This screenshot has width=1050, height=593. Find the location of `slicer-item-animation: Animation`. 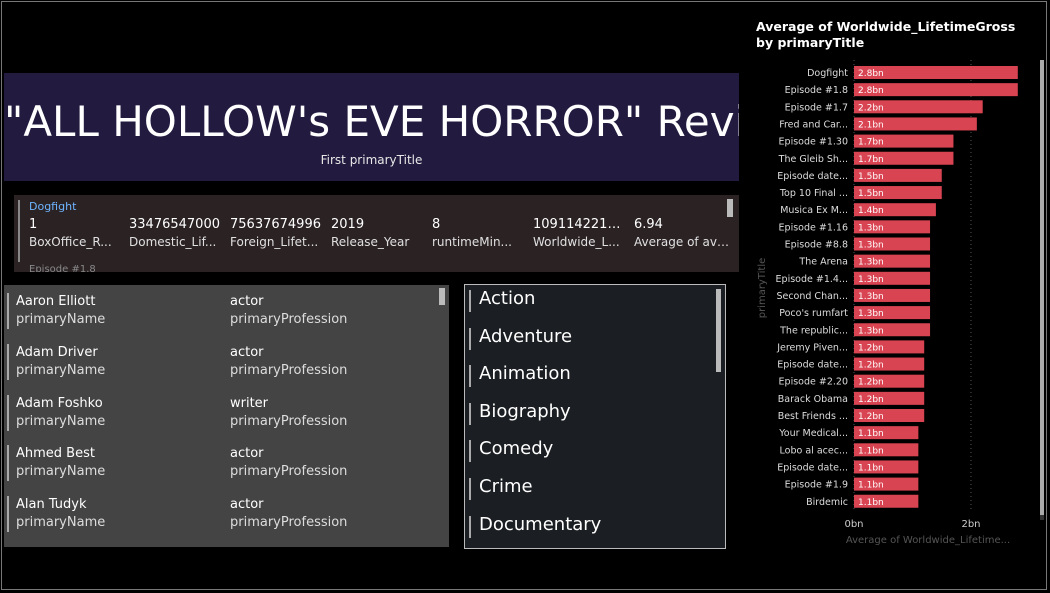

slicer-item-animation: Animation is located at coordinates (589, 375).